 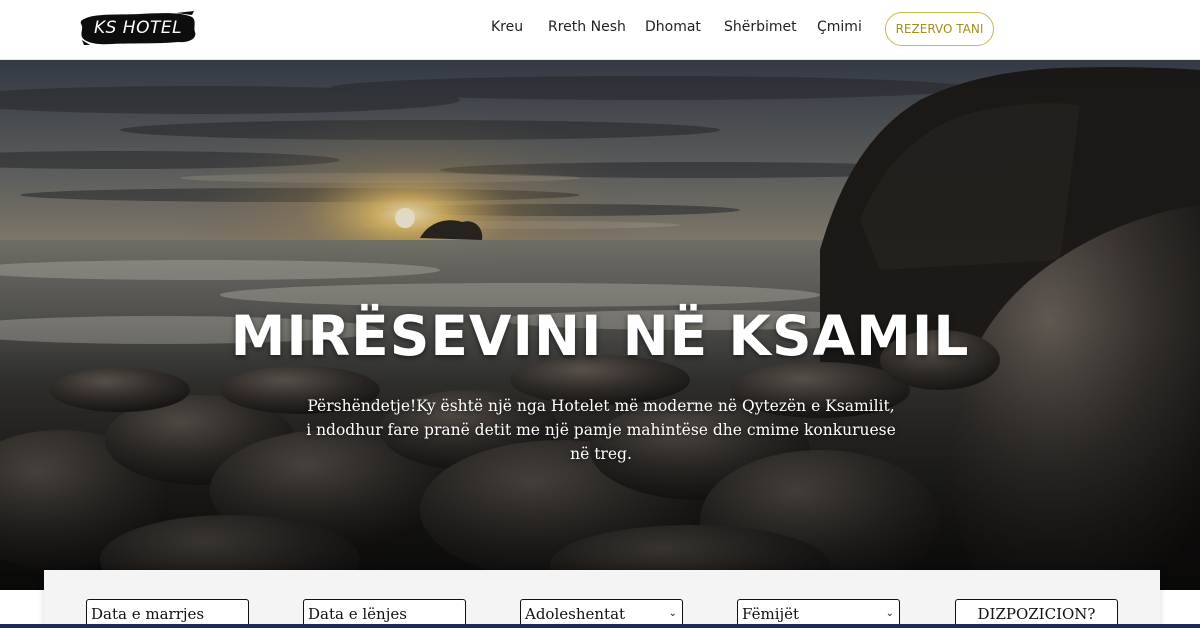 I want to click on nav-link-kreu: Kreu, so click(x=507, y=27).